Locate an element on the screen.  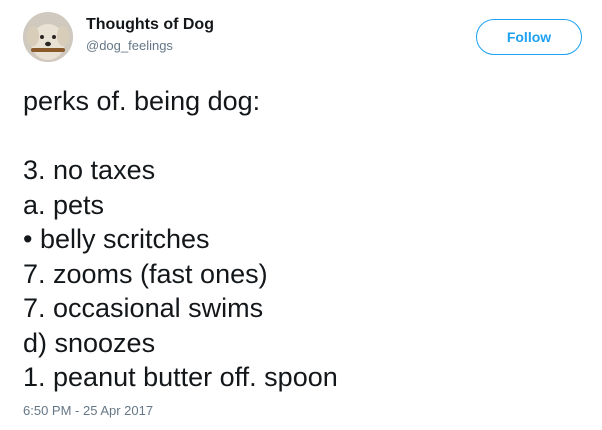
tweet-heading: perks of. being dog: is located at coordinates (142, 101).